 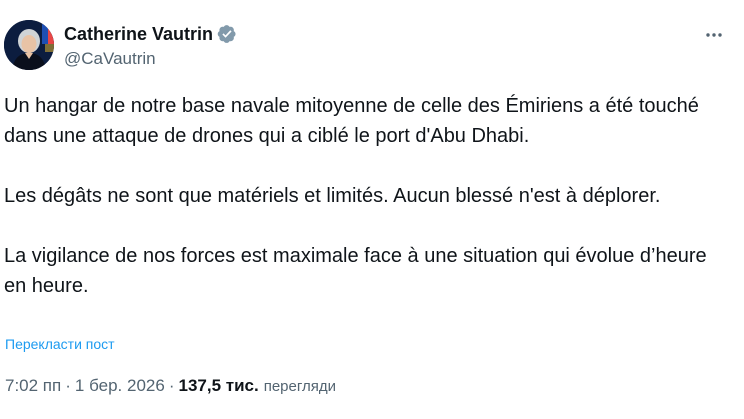 What do you see at coordinates (60, 344) in the screenshot?
I see `translate-post-link: Перекласти пост` at bounding box center [60, 344].